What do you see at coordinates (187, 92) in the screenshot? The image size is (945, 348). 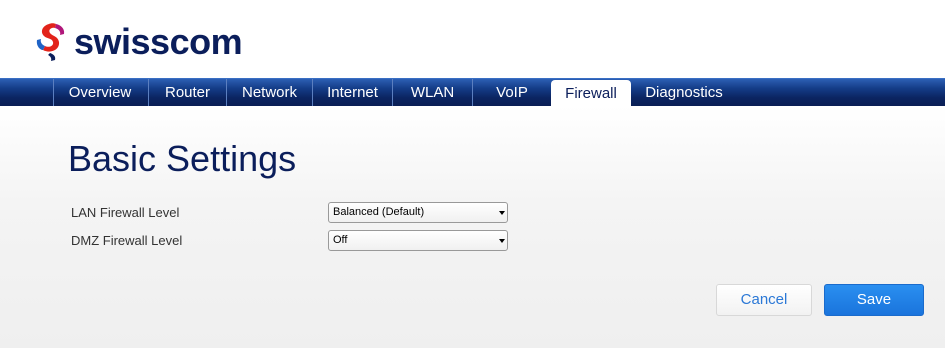 I see `nav-tab-router: Router` at bounding box center [187, 92].